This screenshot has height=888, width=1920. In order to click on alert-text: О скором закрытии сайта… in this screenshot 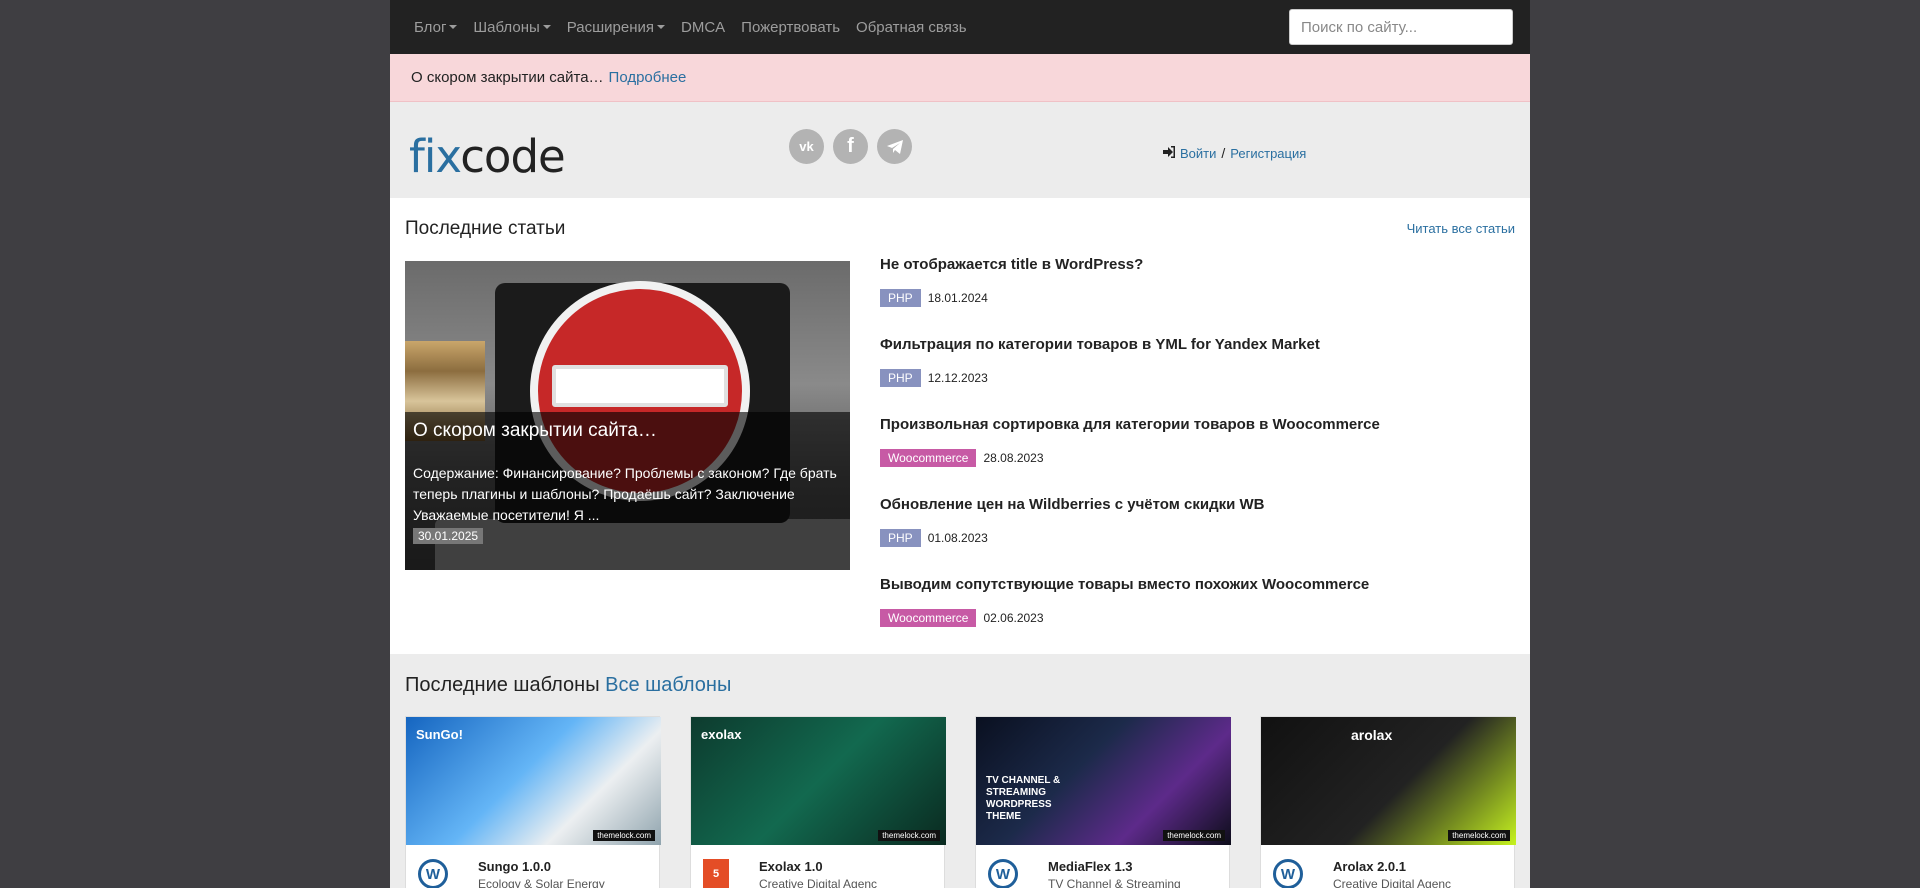, I will do `click(507, 77)`.